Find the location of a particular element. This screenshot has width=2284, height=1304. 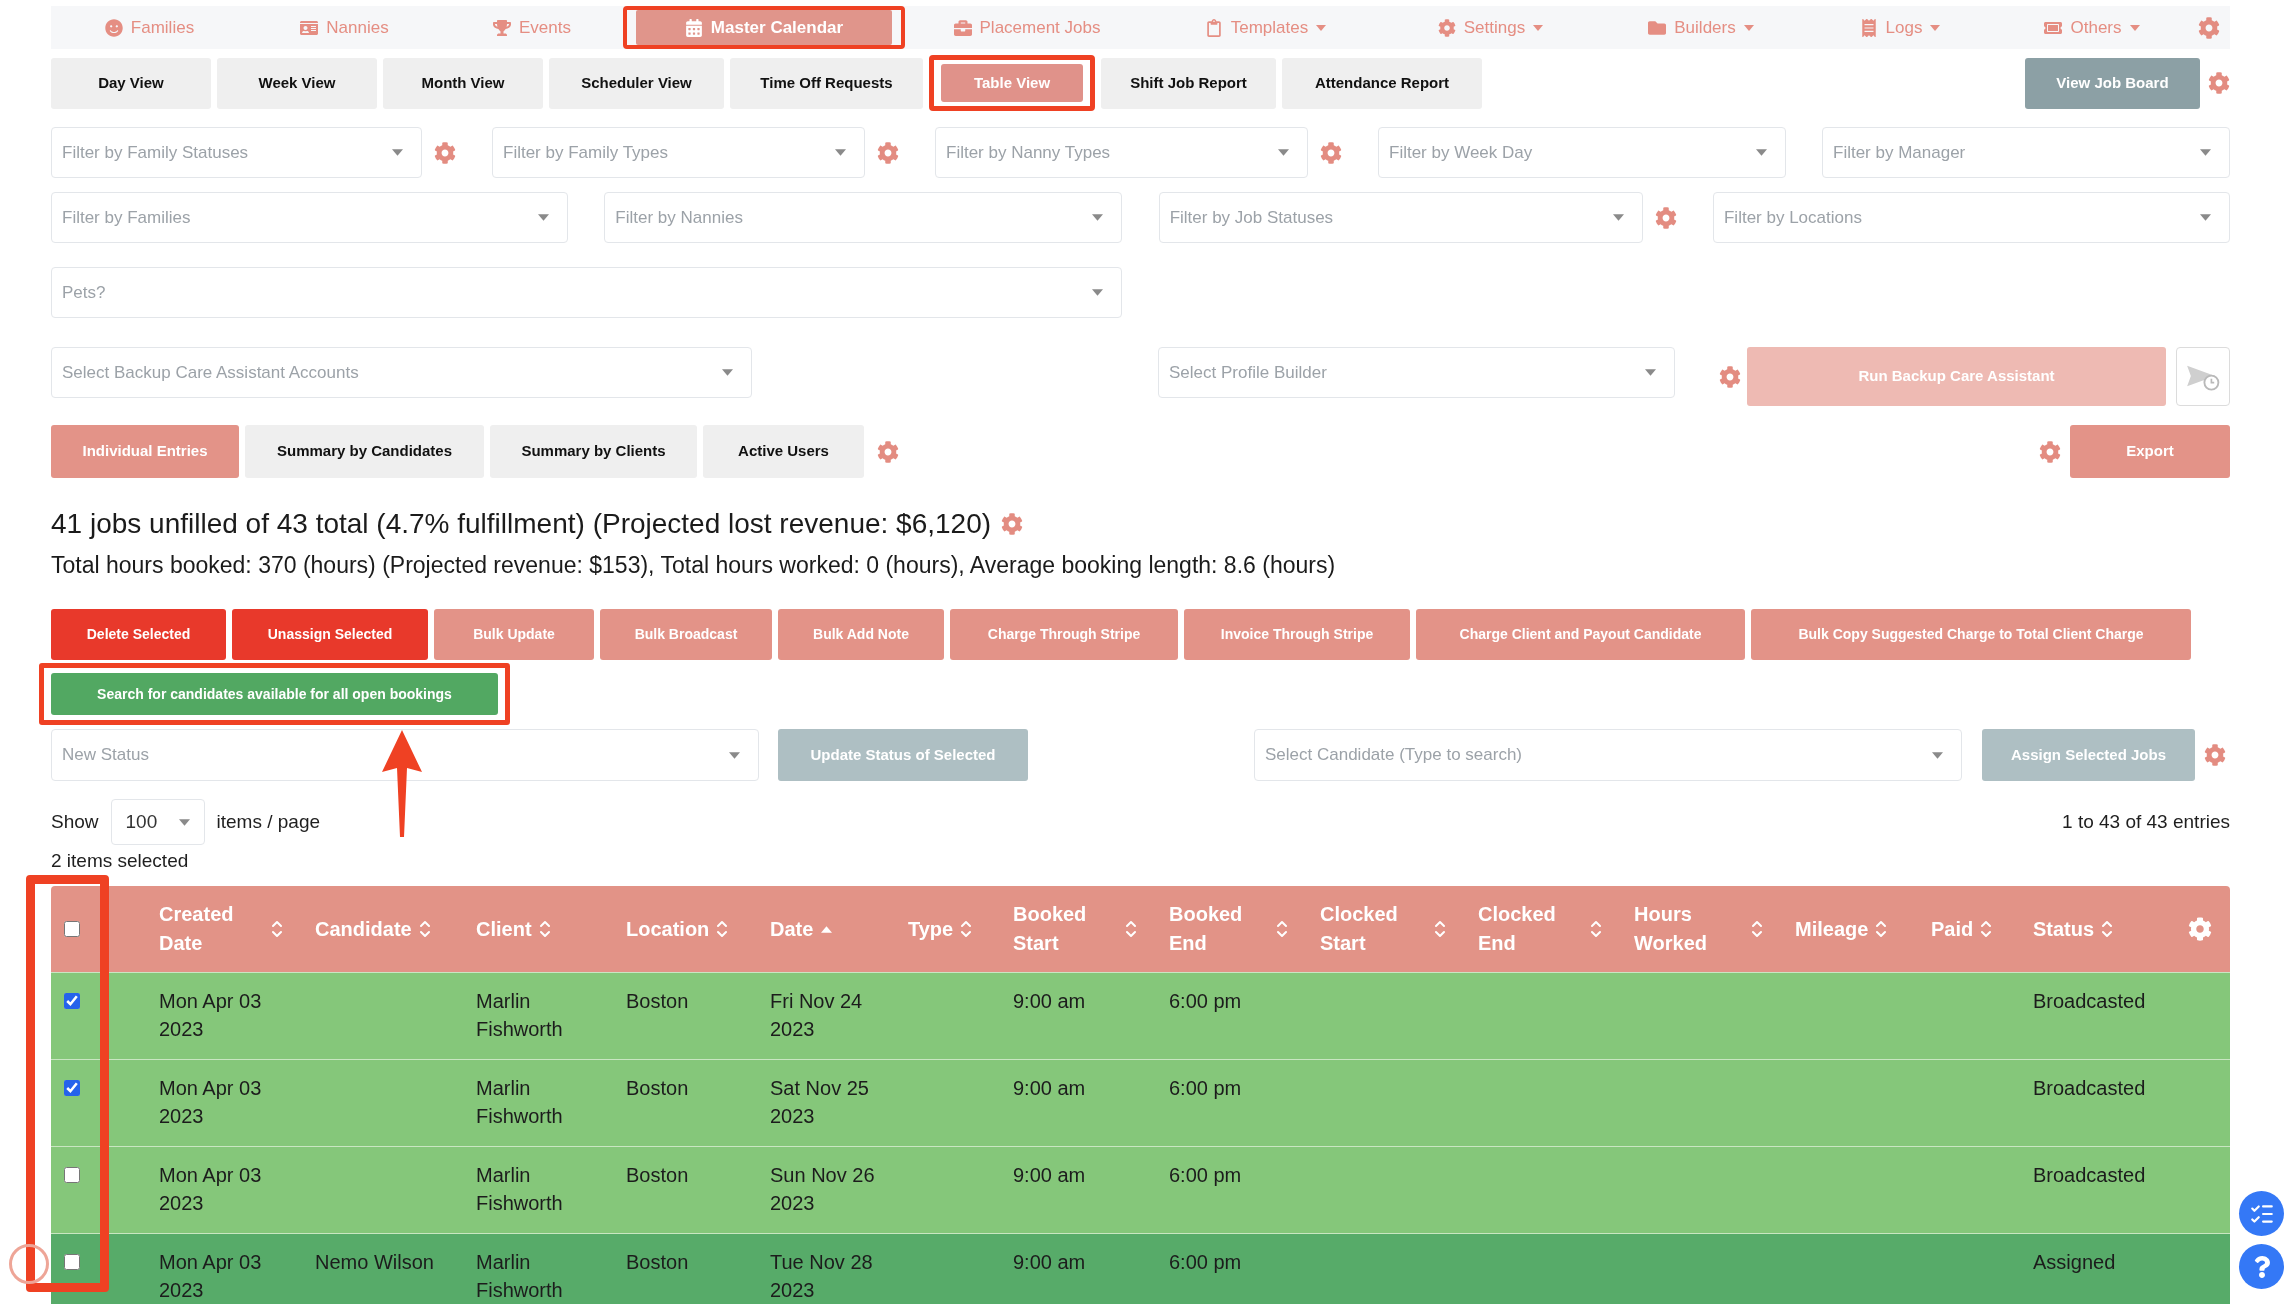

column-header: Booked Start is located at coordinates (1050, 929).